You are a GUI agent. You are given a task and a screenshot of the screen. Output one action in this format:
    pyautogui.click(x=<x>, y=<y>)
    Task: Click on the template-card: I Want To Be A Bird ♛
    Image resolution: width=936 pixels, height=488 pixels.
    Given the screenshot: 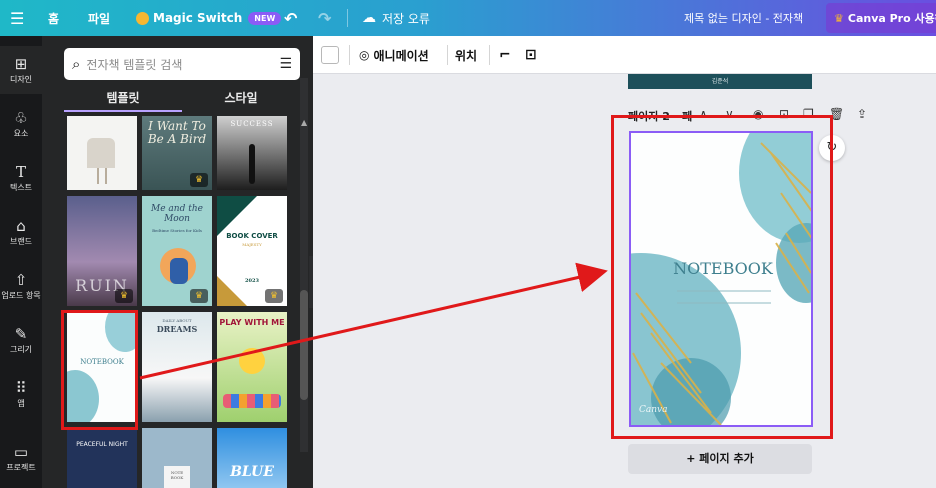 What is the action you would take?
    pyautogui.click(x=177, y=153)
    